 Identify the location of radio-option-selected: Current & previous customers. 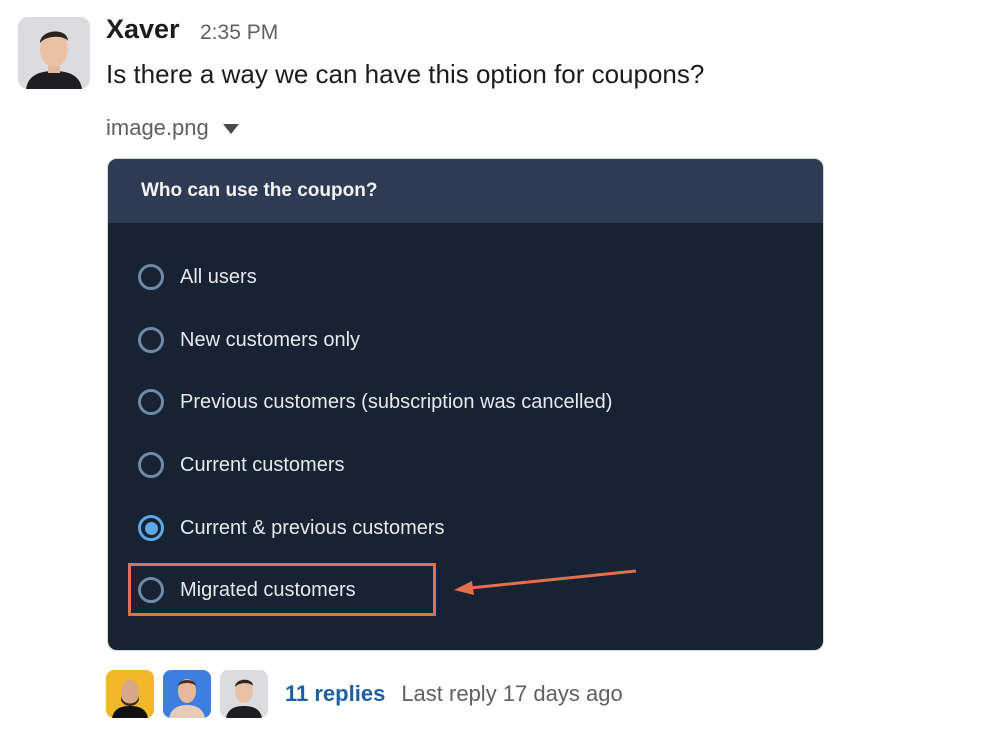
(291, 528).